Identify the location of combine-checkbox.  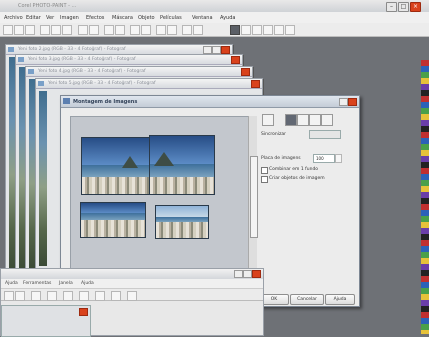
(264, 170).